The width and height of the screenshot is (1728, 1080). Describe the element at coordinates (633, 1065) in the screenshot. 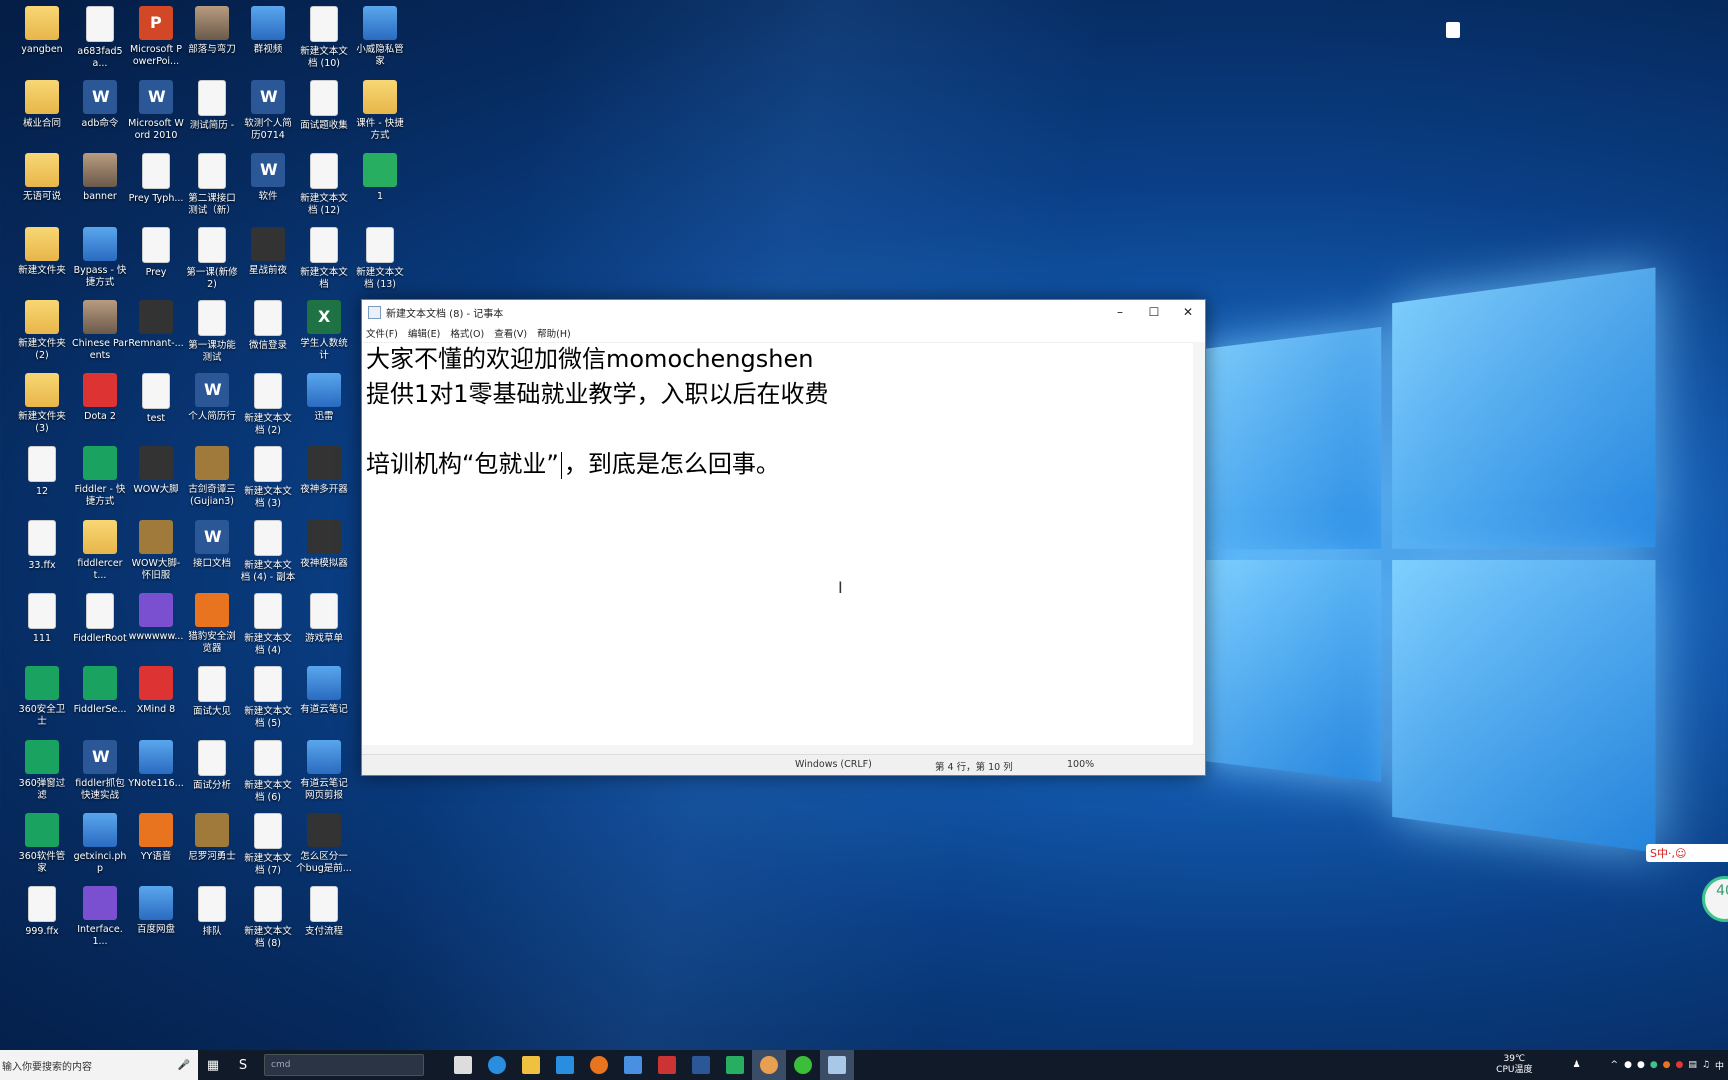

I see `thunder-app` at that location.